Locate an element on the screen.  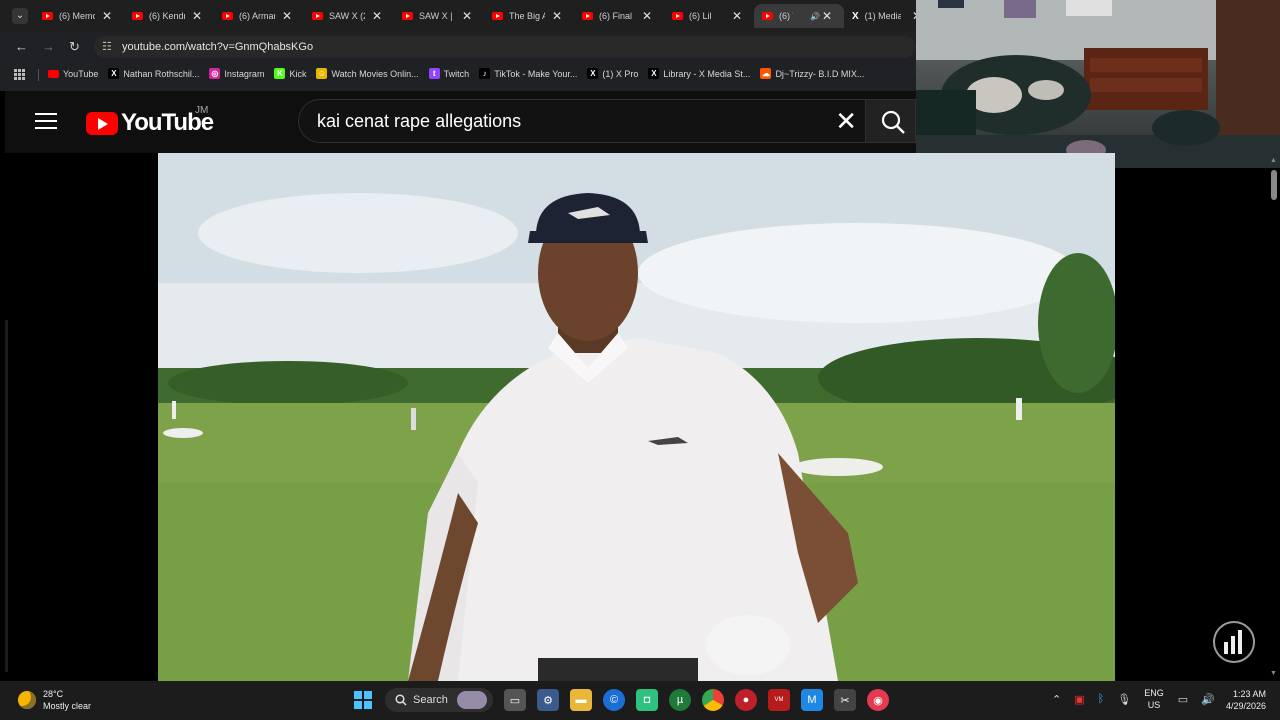
movies-icon: ☺ is located at coordinates (322, 73).